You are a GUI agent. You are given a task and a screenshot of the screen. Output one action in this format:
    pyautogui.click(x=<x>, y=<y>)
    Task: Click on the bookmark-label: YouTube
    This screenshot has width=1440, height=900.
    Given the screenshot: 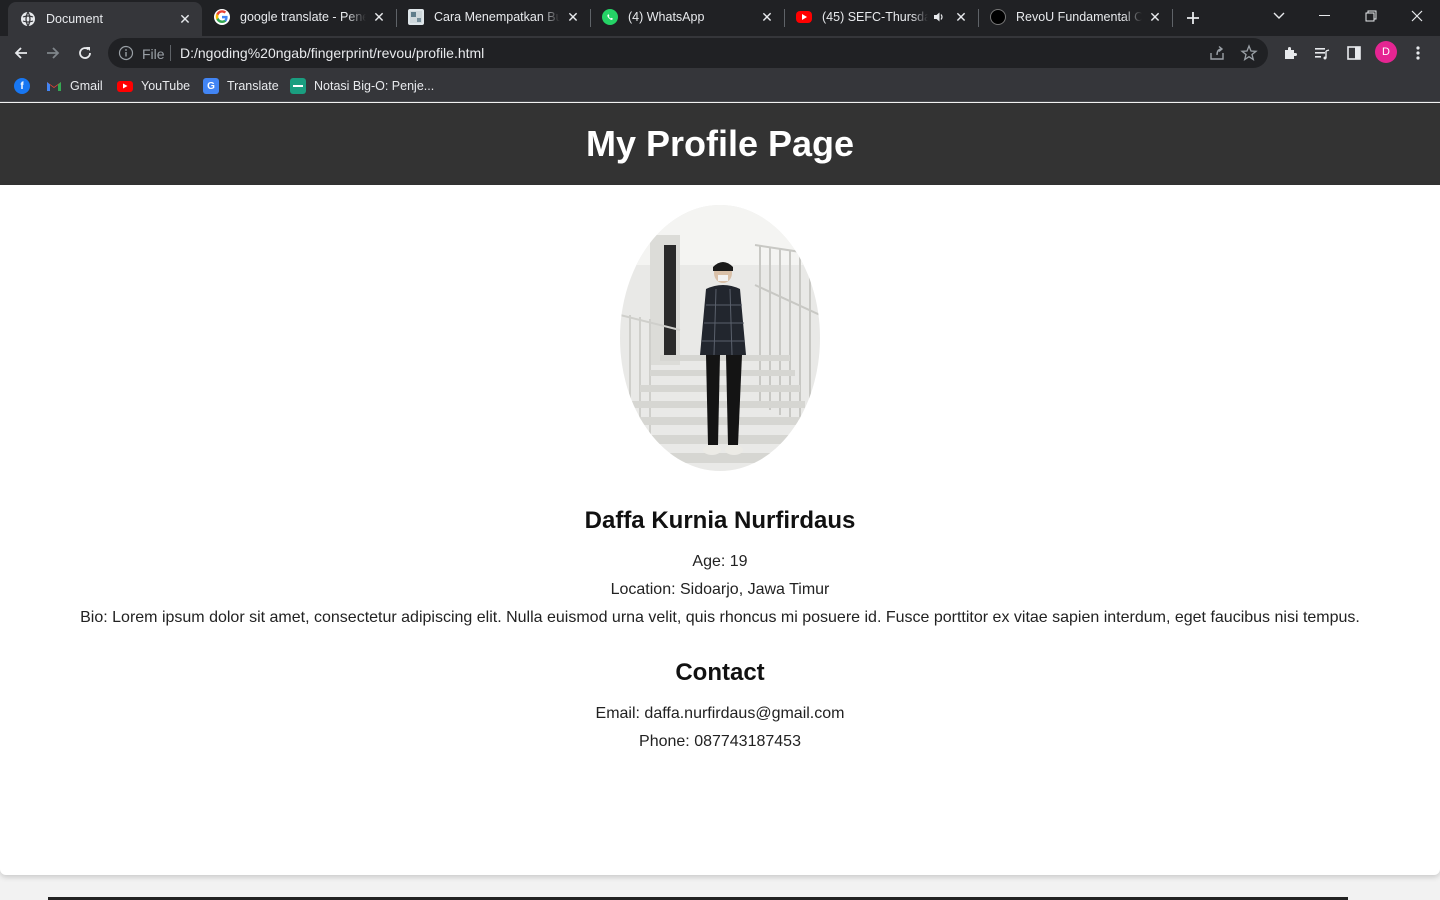 What is the action you would take?
    pyautogui.click(x=166, y=86)
    